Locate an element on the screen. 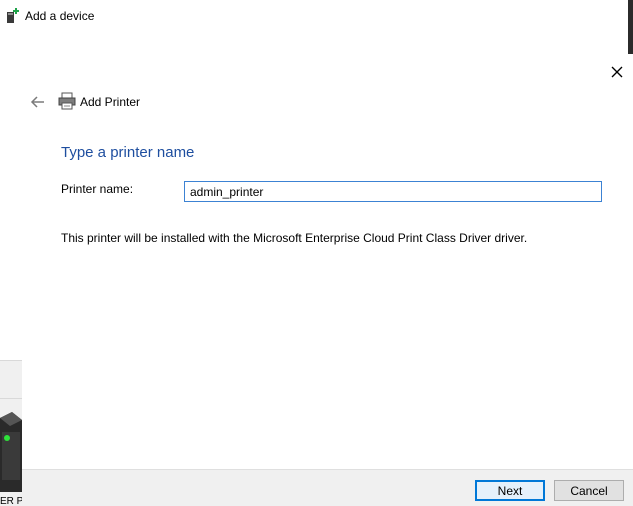 The width and height of the screenshot is (633, 506). printer-name-input is located at coordinates (393, 191).